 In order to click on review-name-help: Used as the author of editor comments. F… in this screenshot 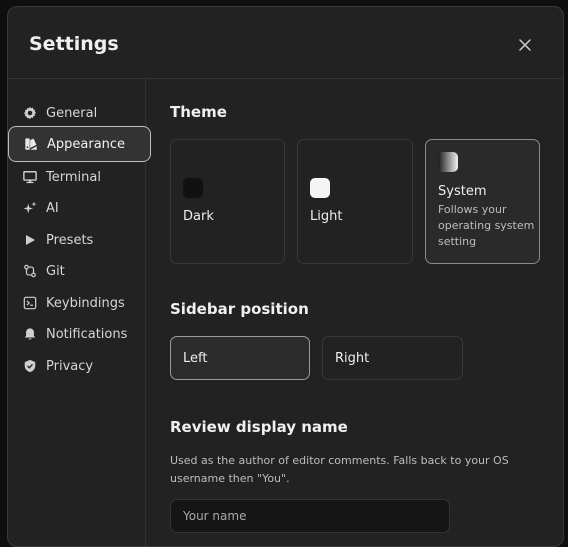, I will do `click(339, 469)`.